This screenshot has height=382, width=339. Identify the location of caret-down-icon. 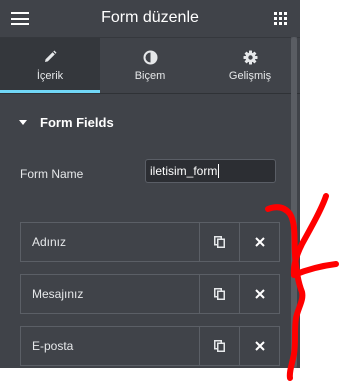
(23, 122).